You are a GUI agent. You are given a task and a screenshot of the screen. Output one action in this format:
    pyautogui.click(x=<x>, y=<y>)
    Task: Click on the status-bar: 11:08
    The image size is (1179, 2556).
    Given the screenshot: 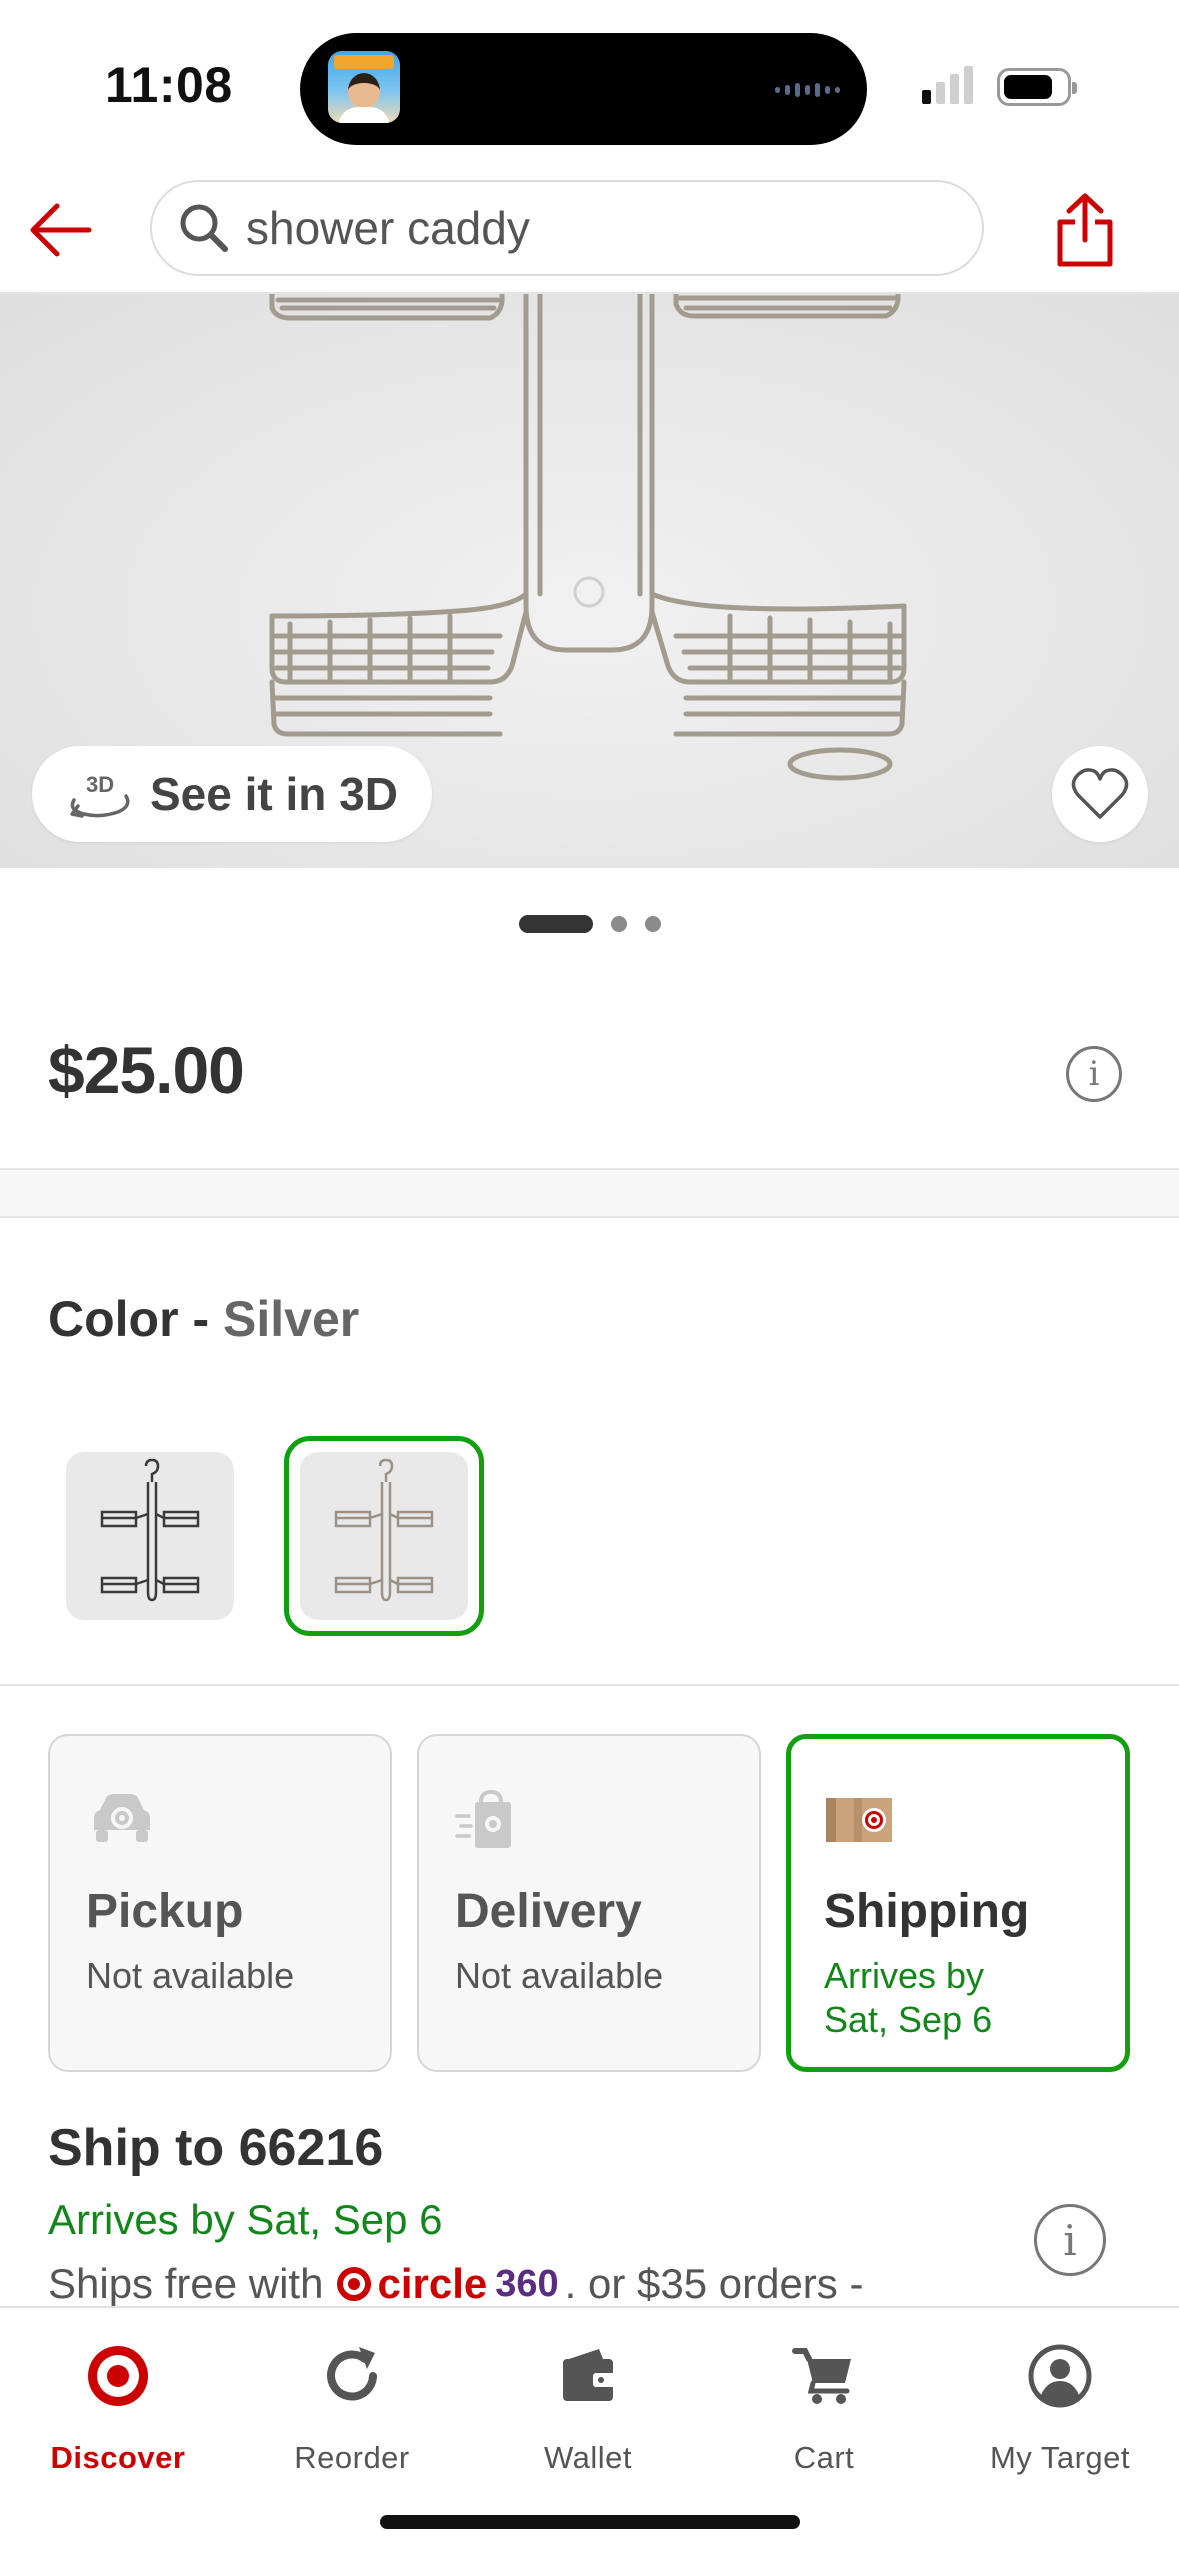 What is the action you would take?
    pyautogui.click(x=589, y=85)
    